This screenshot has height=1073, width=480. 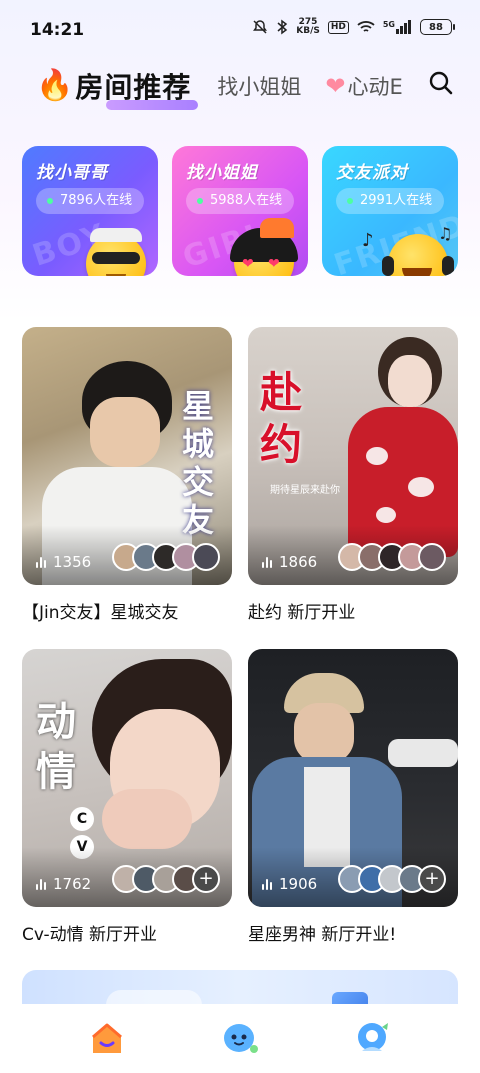 I want to click on room-listener-count: 1762, so click(x=63, y=884).